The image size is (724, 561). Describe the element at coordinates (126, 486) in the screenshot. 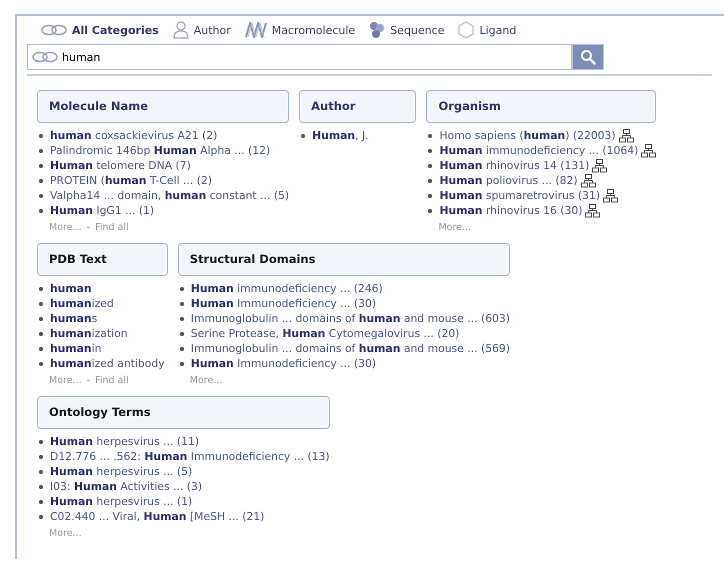

I see `result-link: I03: Human Activities ... (3)` at that location.